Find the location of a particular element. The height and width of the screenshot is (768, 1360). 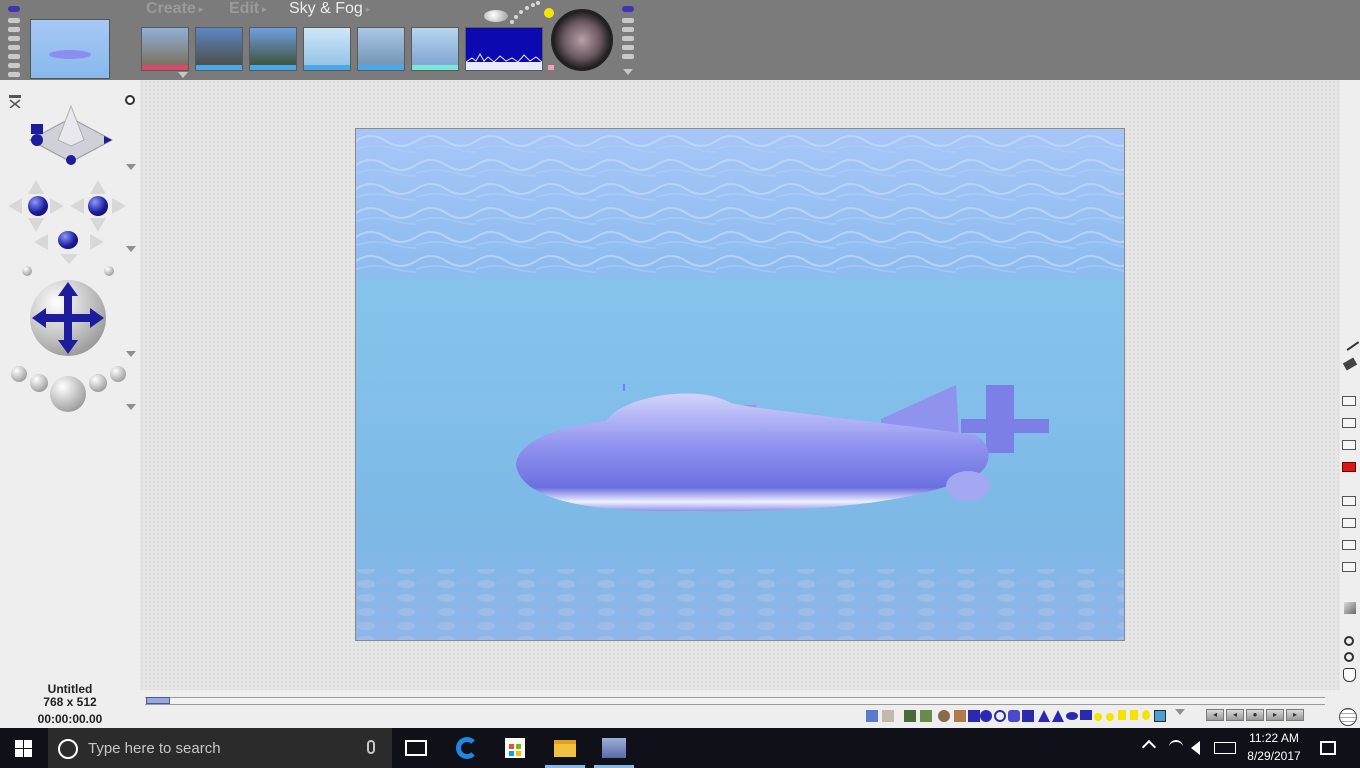

model-icon is located at coordinates (960, 716).